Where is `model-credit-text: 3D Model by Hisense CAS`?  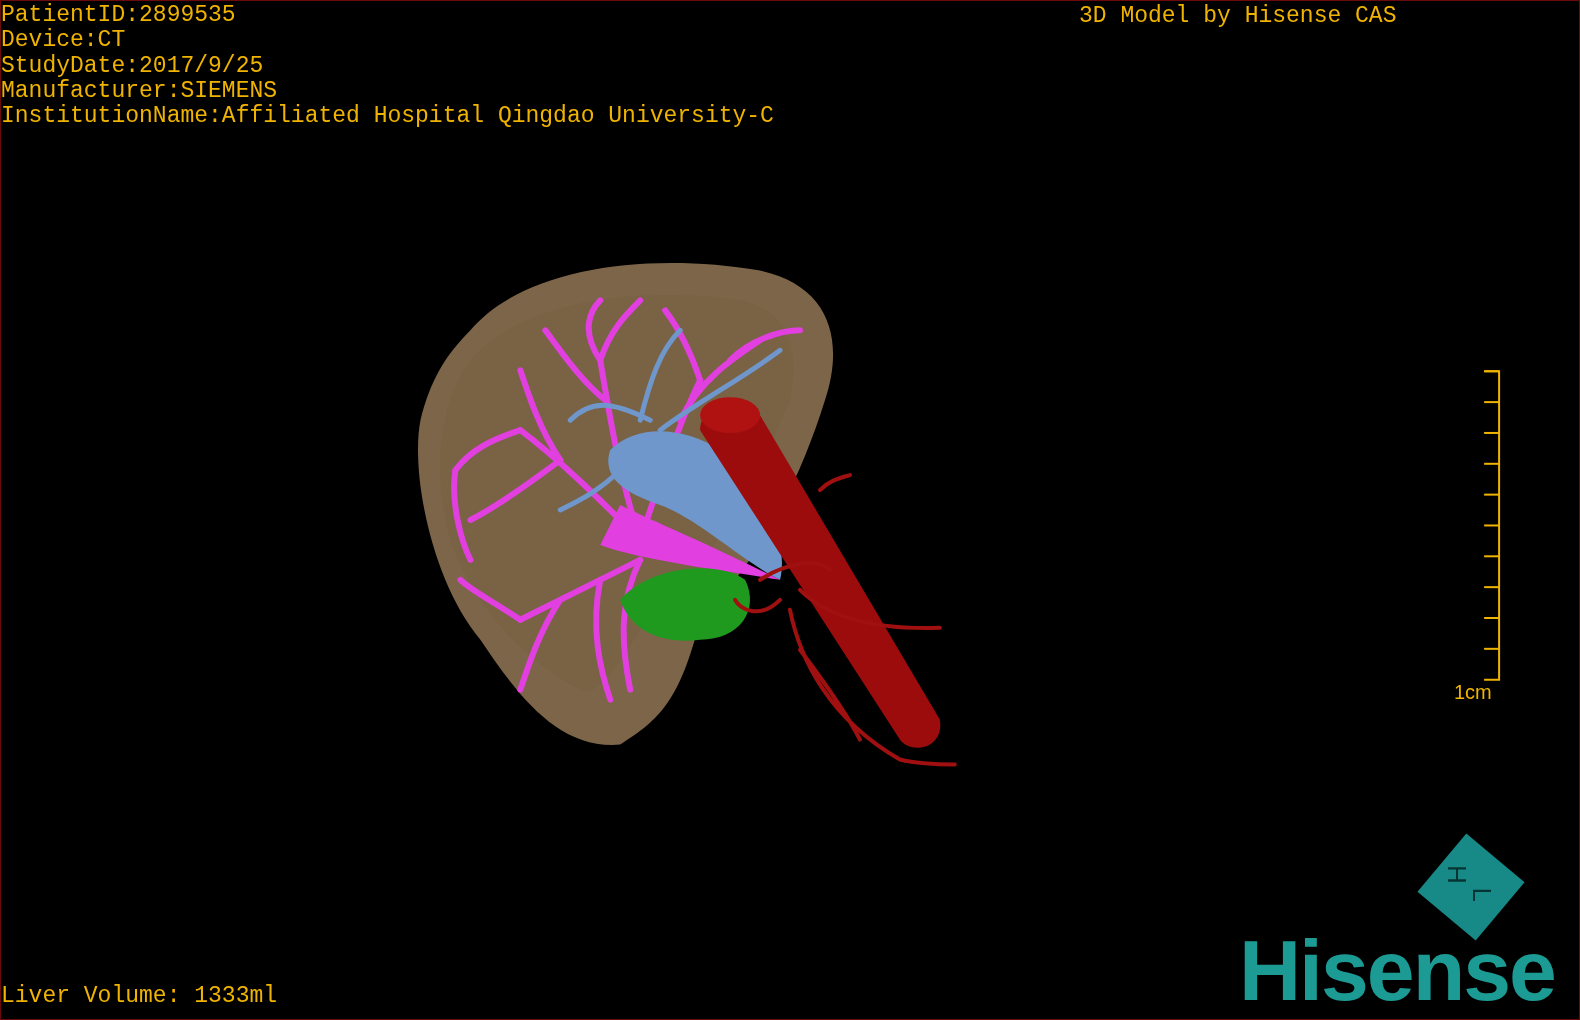 model-credit-text: 3D Model by Hisense CAS is located at coordinates (1238, 16).